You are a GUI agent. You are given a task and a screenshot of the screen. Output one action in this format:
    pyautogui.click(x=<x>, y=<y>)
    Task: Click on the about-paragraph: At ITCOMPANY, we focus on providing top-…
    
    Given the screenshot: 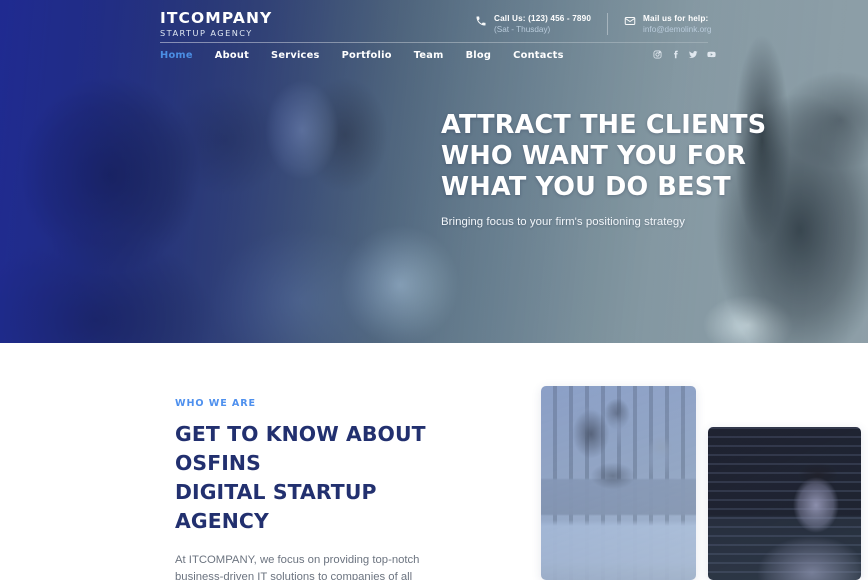 What is the action you would take?
    pyautogui.click(x=297, y=567)
    